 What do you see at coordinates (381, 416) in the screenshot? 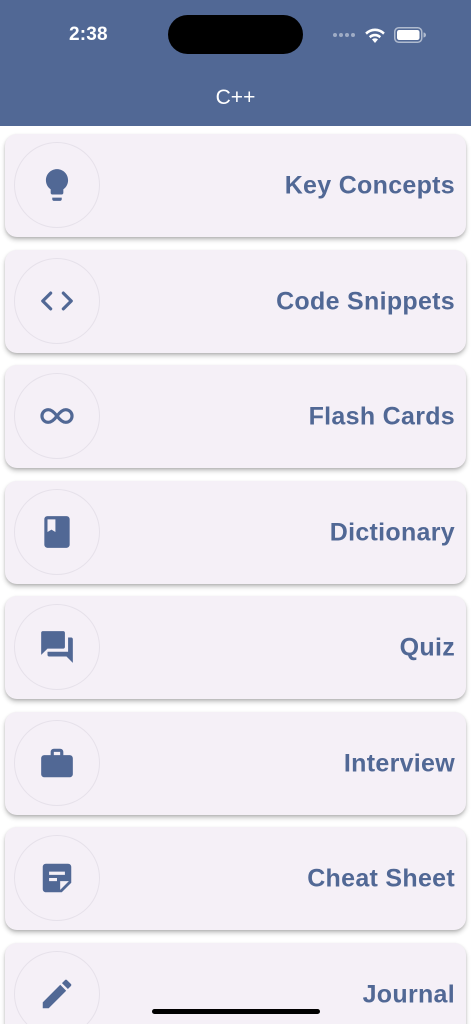
I see `menu-item-label: Flash Cards` at bounding box center [381, 416].